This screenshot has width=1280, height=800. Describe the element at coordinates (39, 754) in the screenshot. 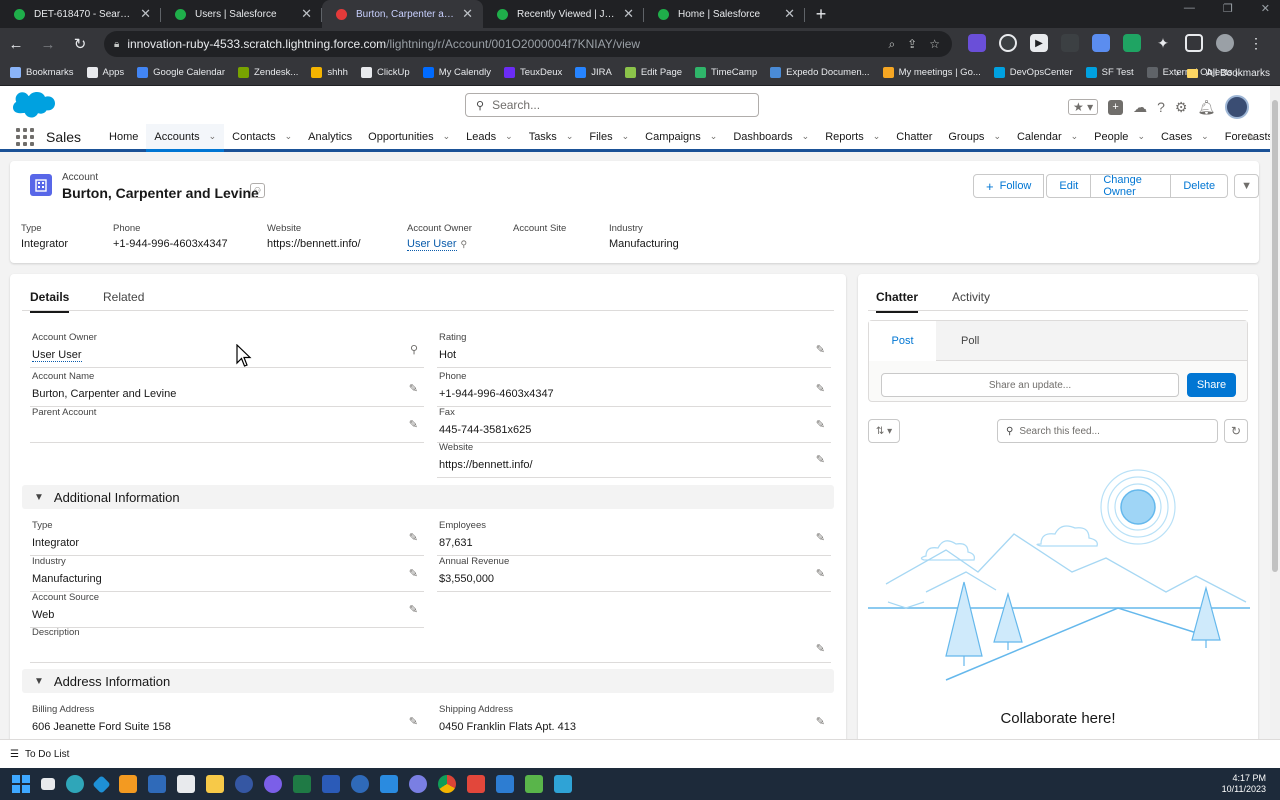

I see `todo-list-item: ☰ To Do List` at that location.